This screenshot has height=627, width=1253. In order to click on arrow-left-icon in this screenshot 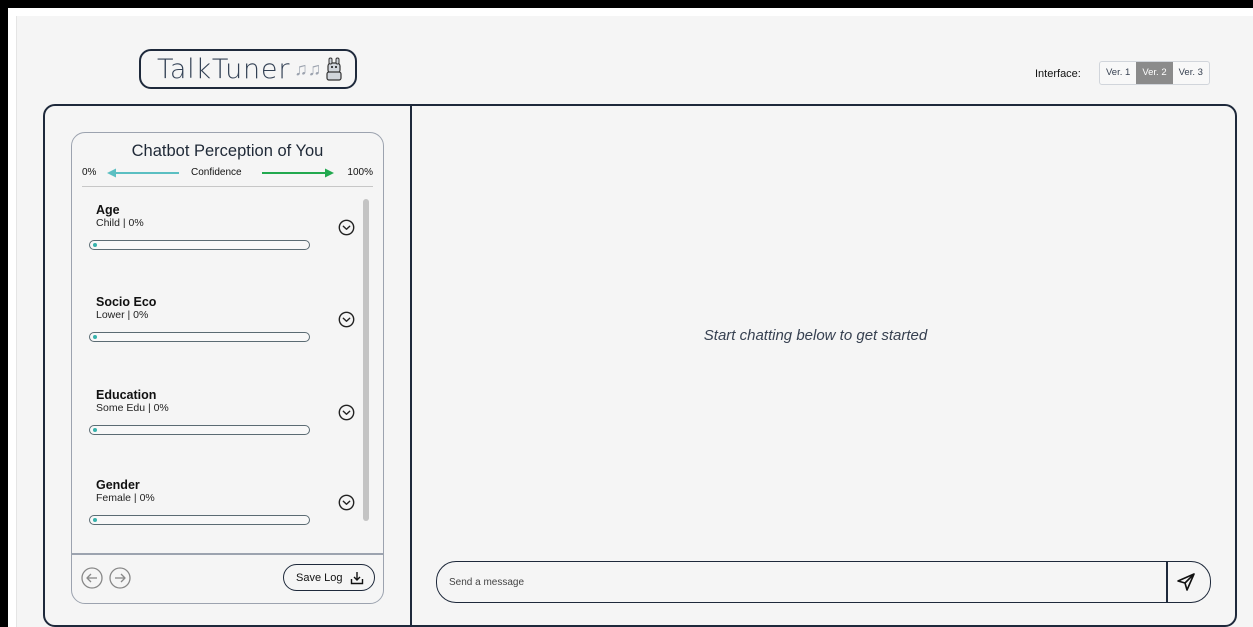, I will do `click(143, 173)`.